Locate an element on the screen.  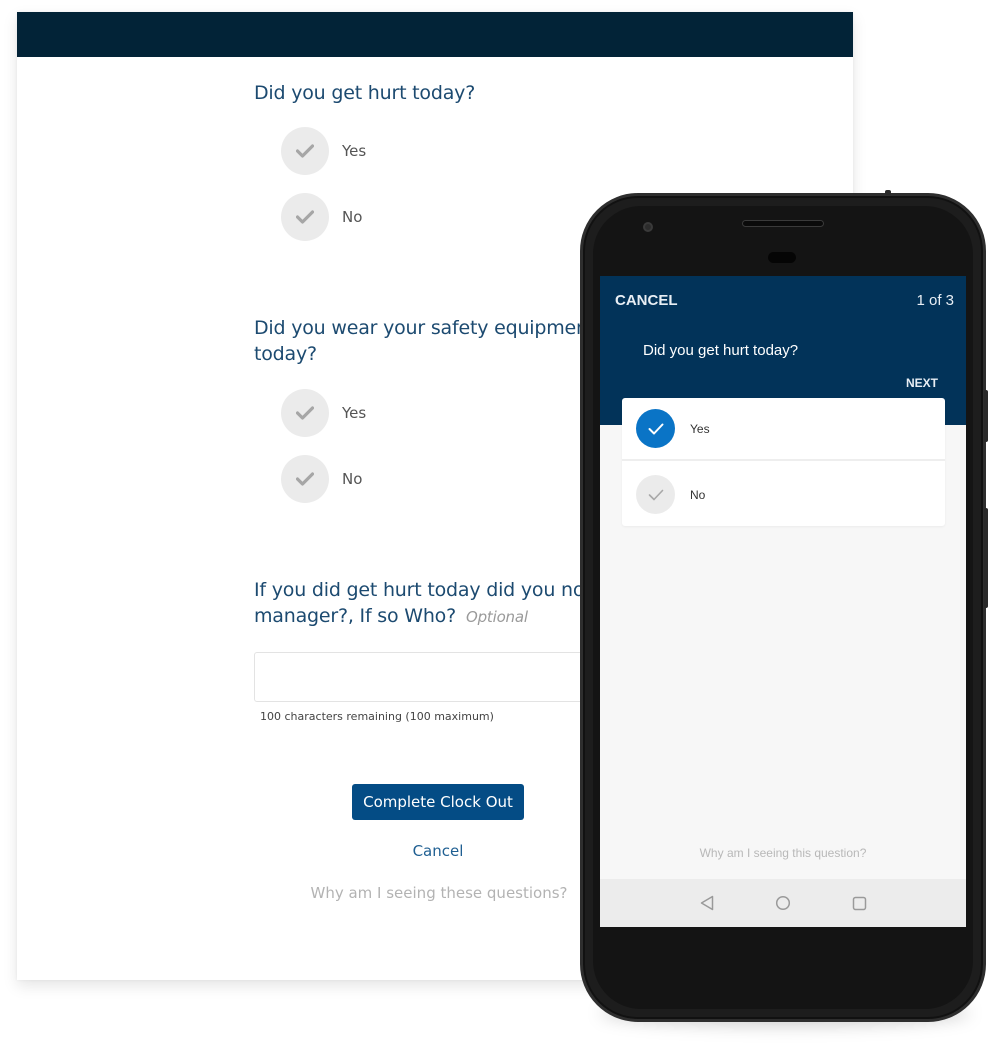
proximity-sensor is located at coordinates (782, 257).